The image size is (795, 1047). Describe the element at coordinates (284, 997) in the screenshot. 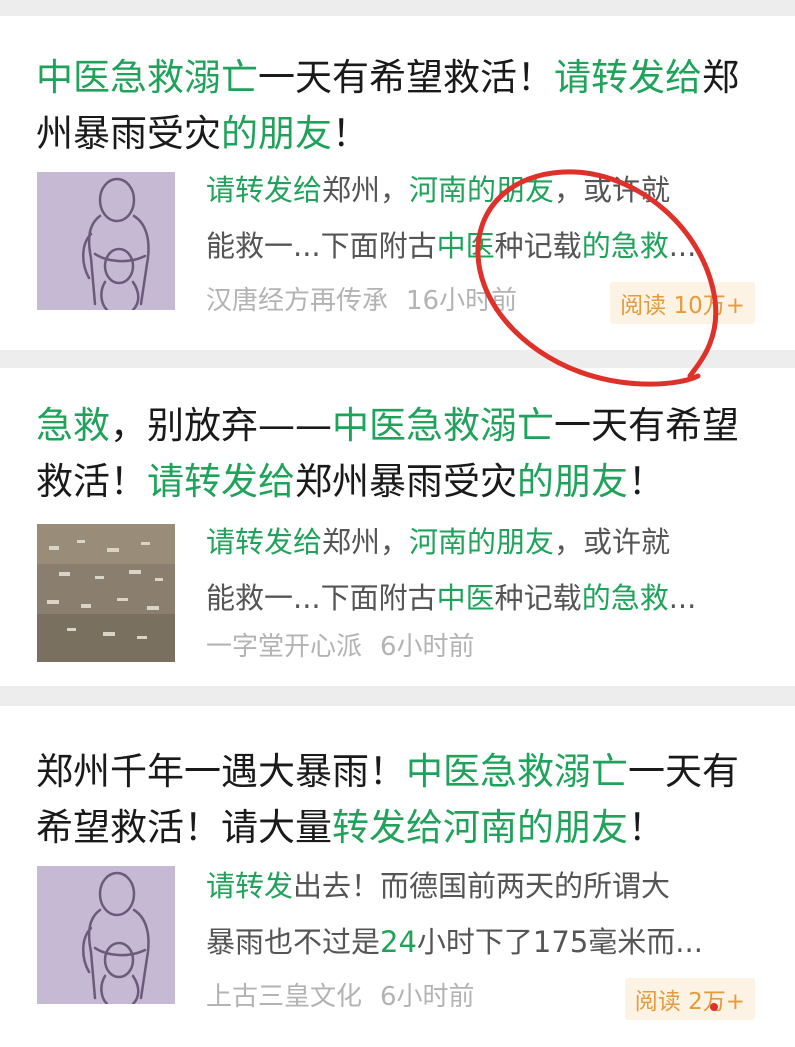

I see `source-name: 上古三皇文化` at that location.